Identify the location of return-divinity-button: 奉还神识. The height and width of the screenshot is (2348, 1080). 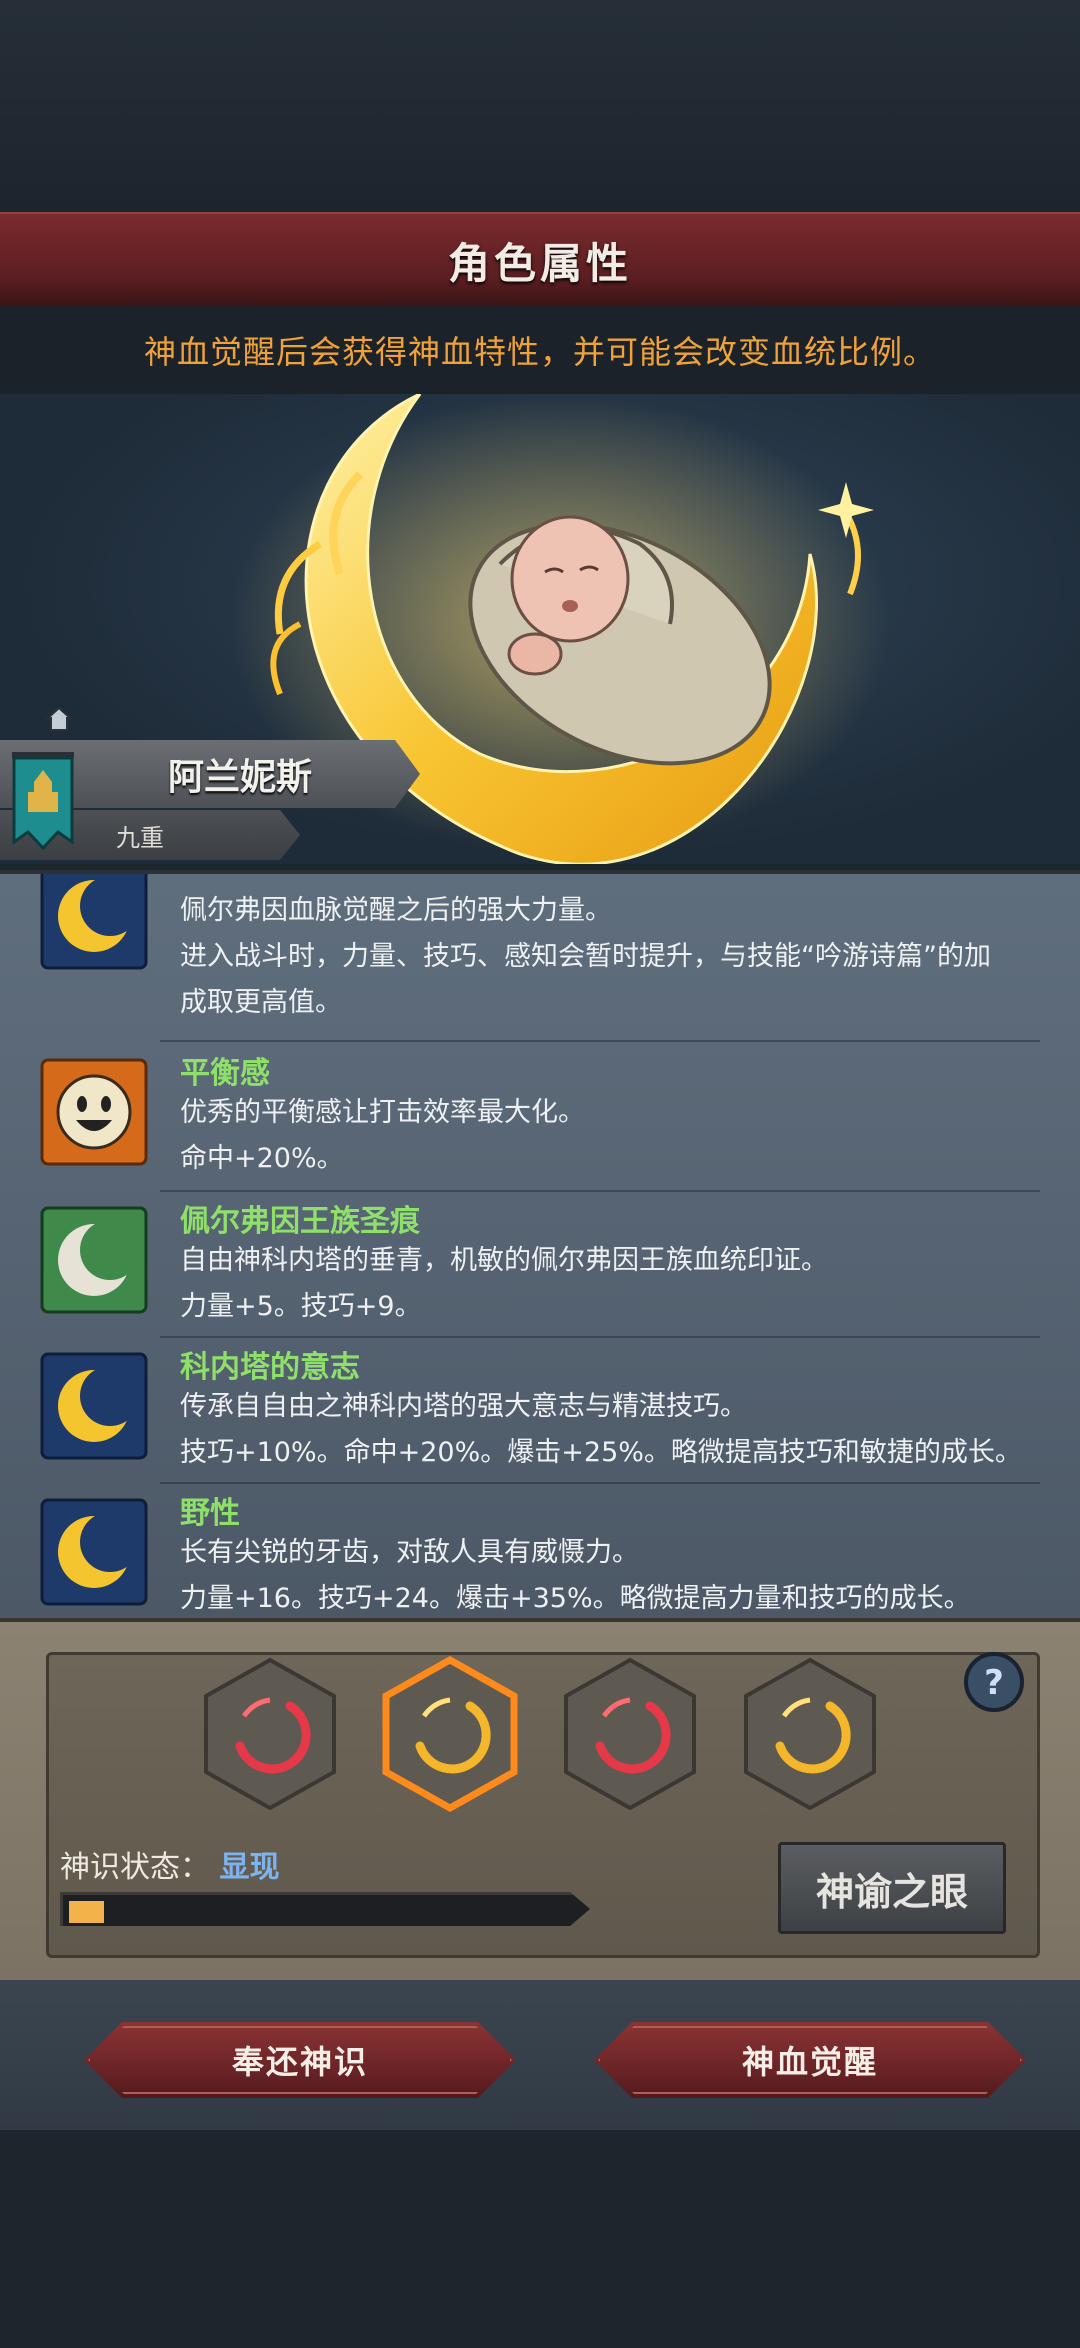
(300, 2060).